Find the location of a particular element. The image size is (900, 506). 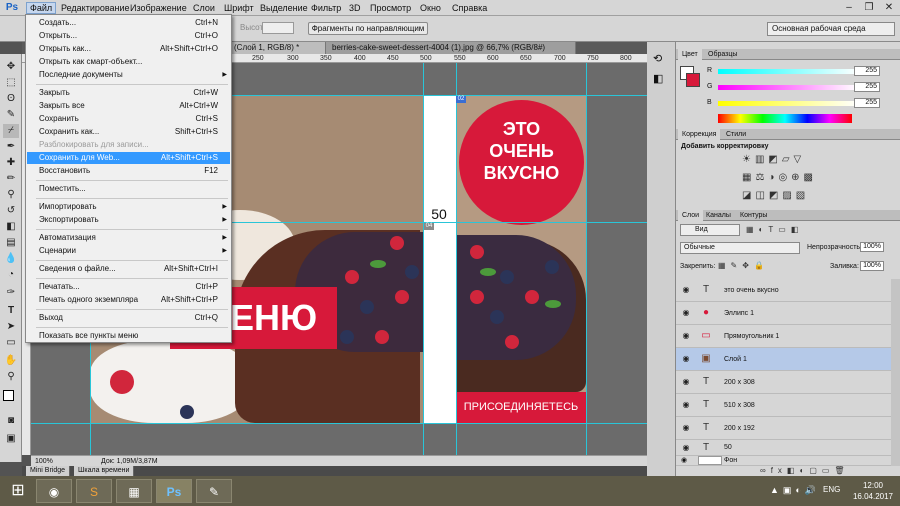

menu-item-print-one: Печать одного экземпляра Alt+Shift+Ctrl+P is located at coordinates (128, 300).